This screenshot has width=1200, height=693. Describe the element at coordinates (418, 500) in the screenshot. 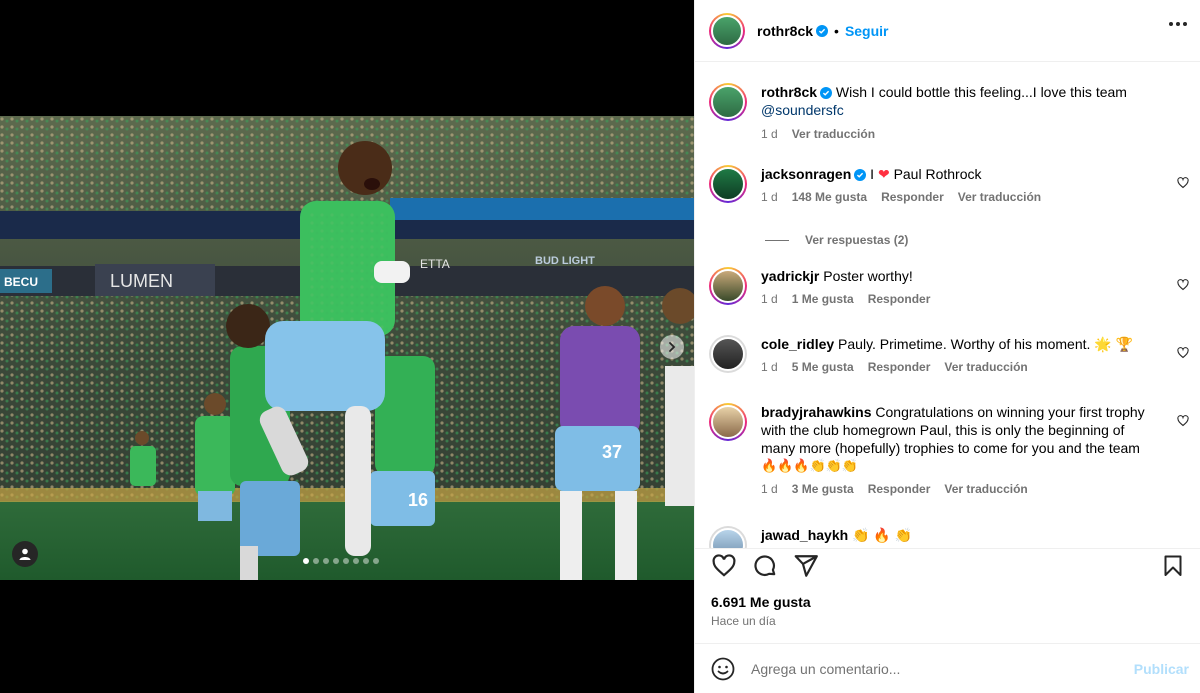

I see `shirt-number-16: 16` at that location.